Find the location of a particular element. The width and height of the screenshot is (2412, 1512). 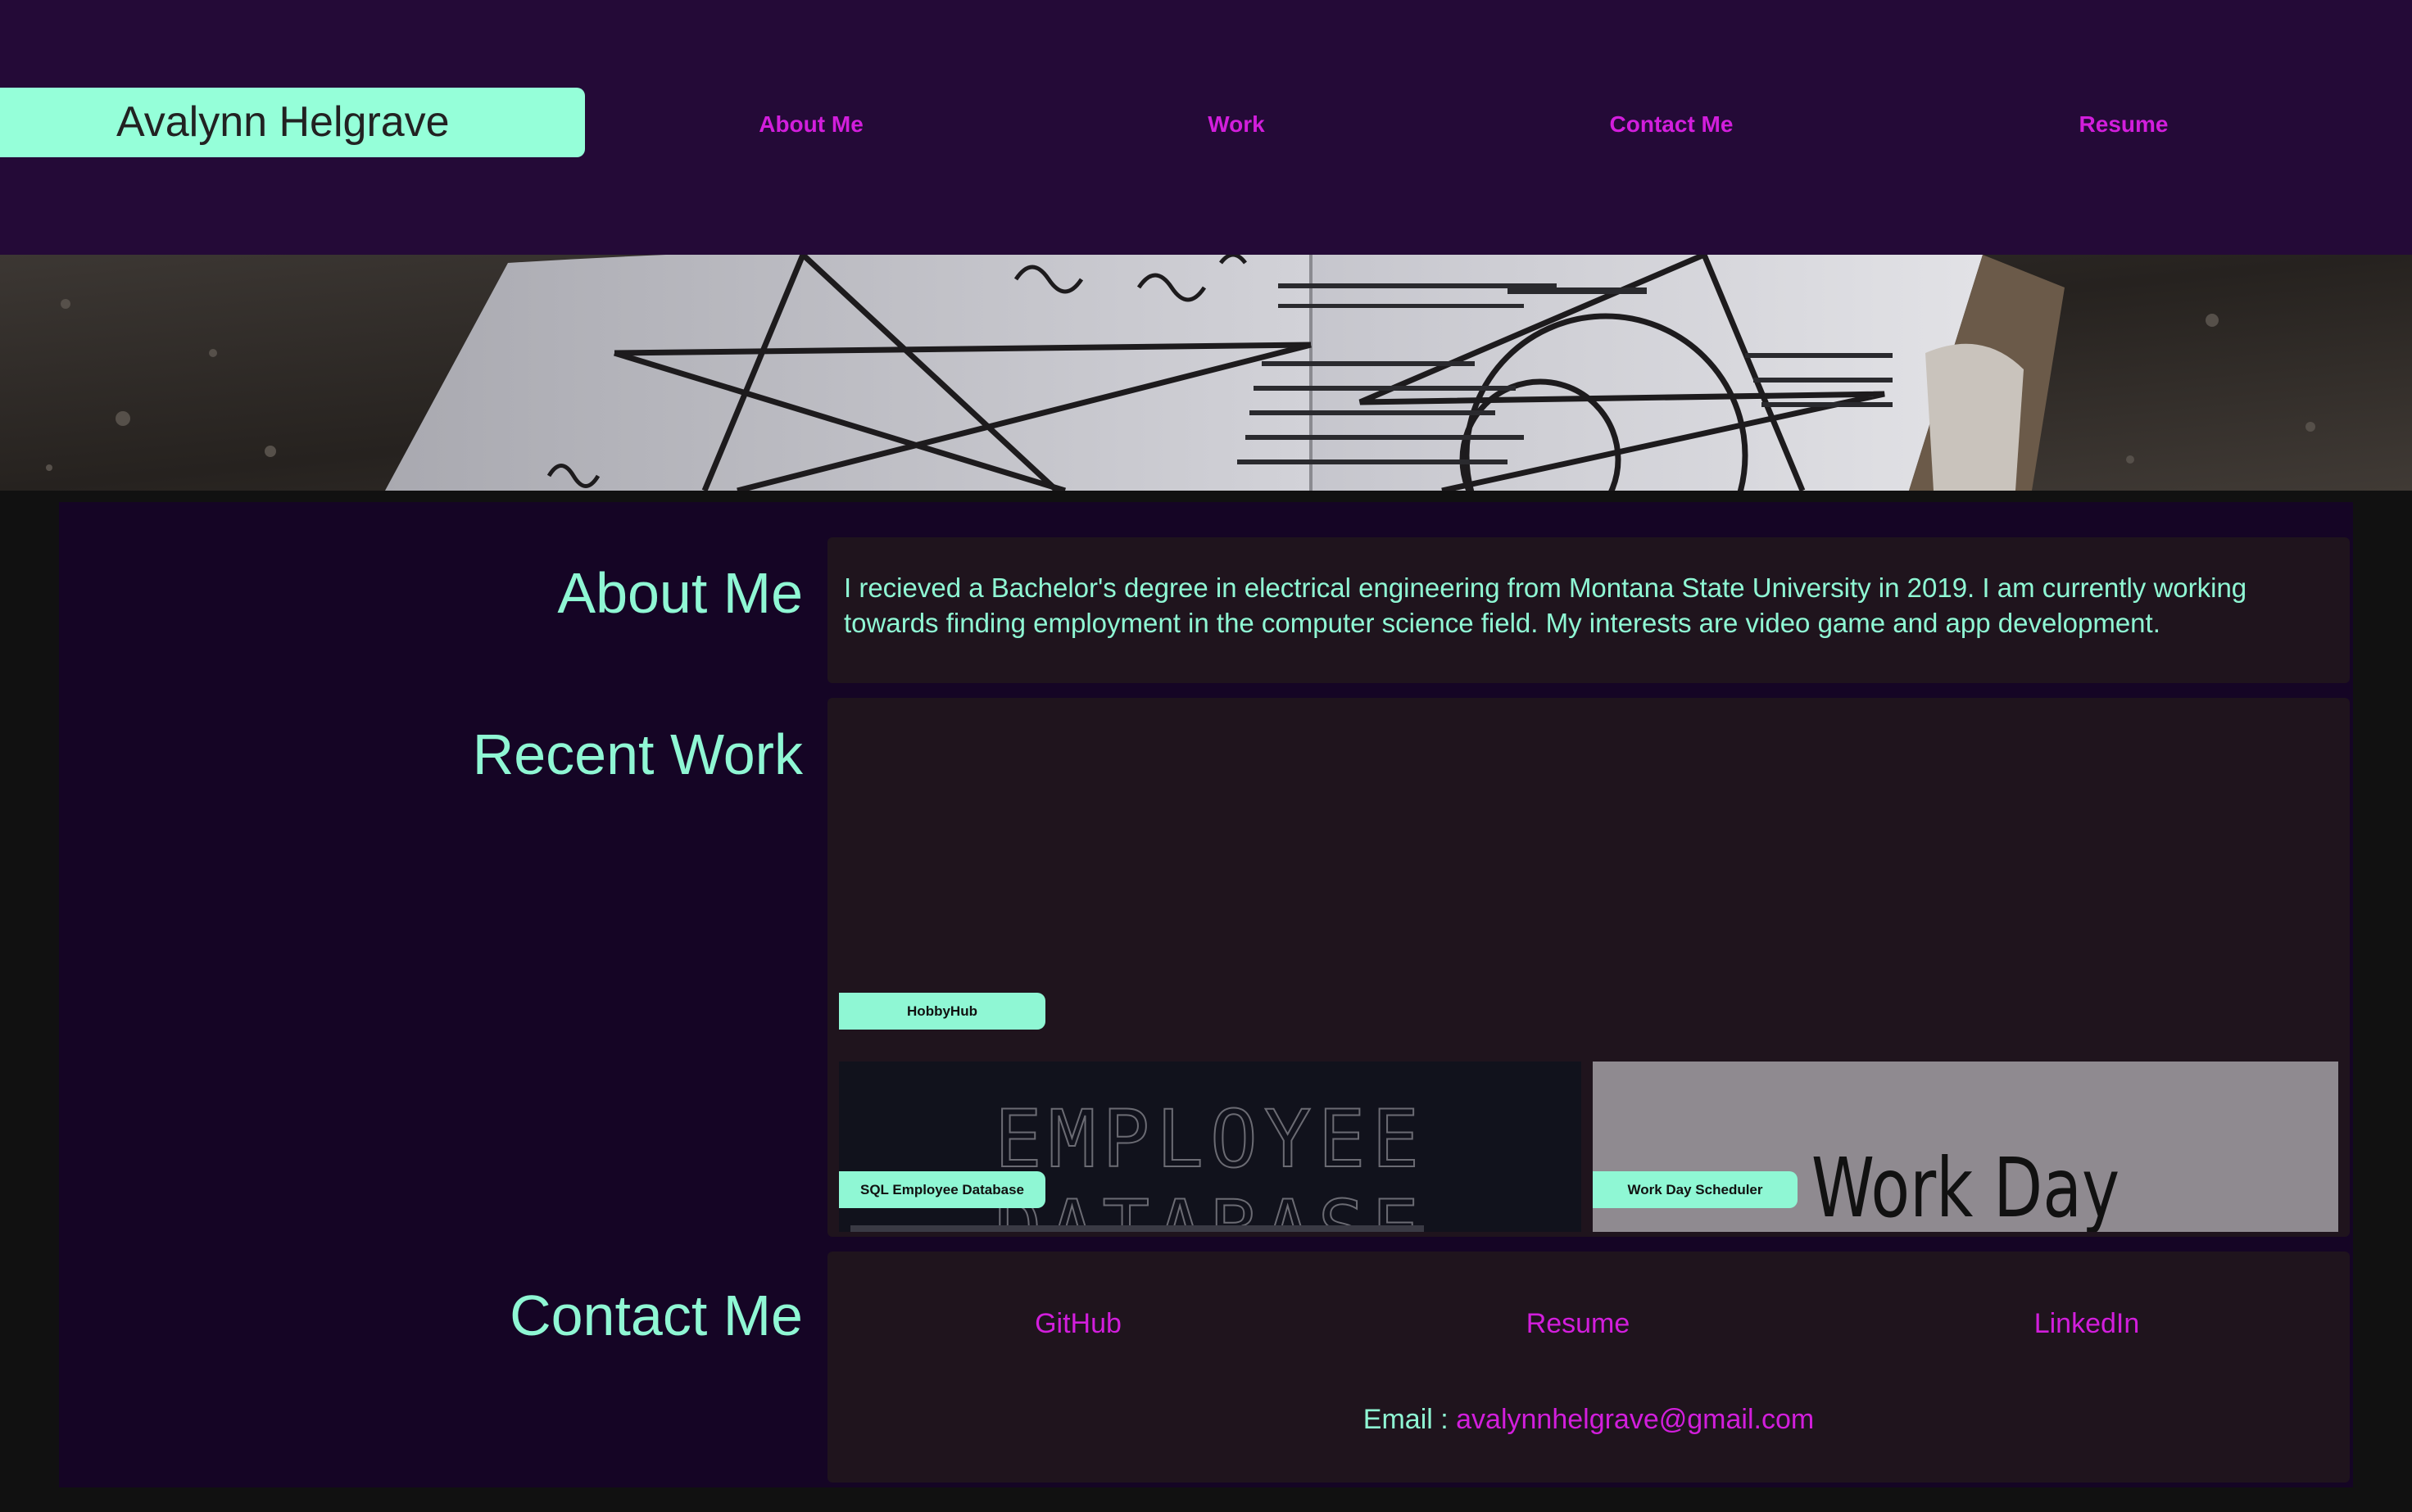

resume-link: Resume is located at coordinates (1578, 1324).